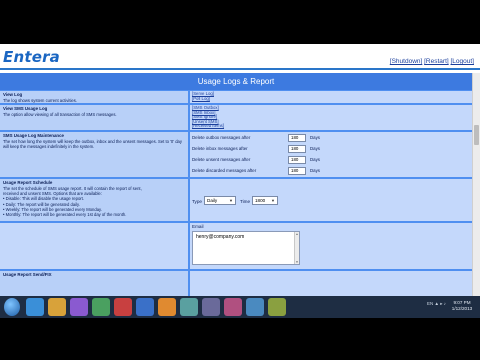 The height and width of the screenshot is (360, 480). What do you see at coordinates (245, 201) in the screenshot?
I see `time-label: Time` at bounding box center [245, 201].